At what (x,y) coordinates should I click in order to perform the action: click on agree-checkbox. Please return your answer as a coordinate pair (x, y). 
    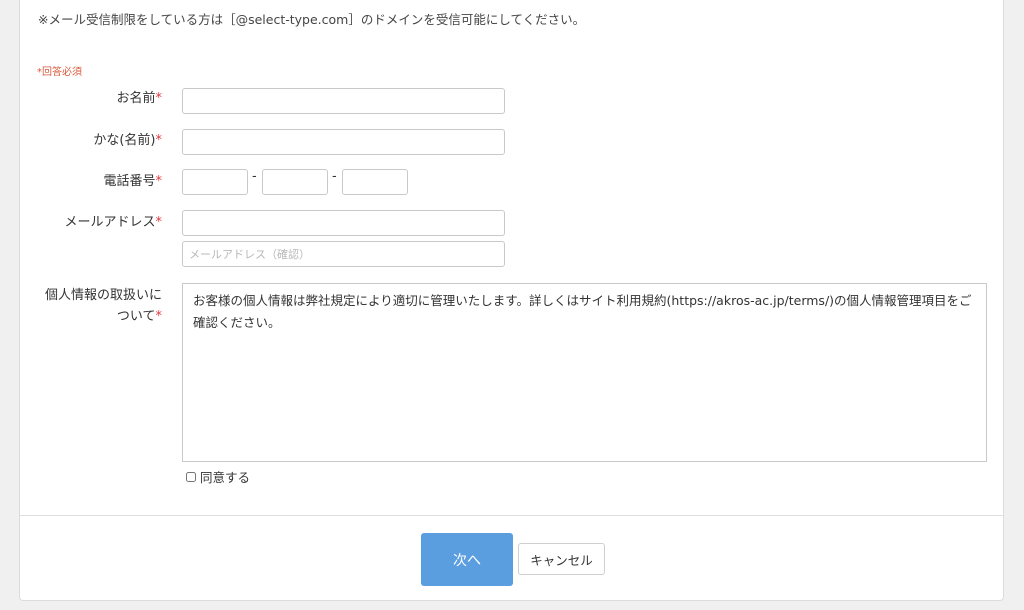
    Looking at the image, I should click on (191, 476).